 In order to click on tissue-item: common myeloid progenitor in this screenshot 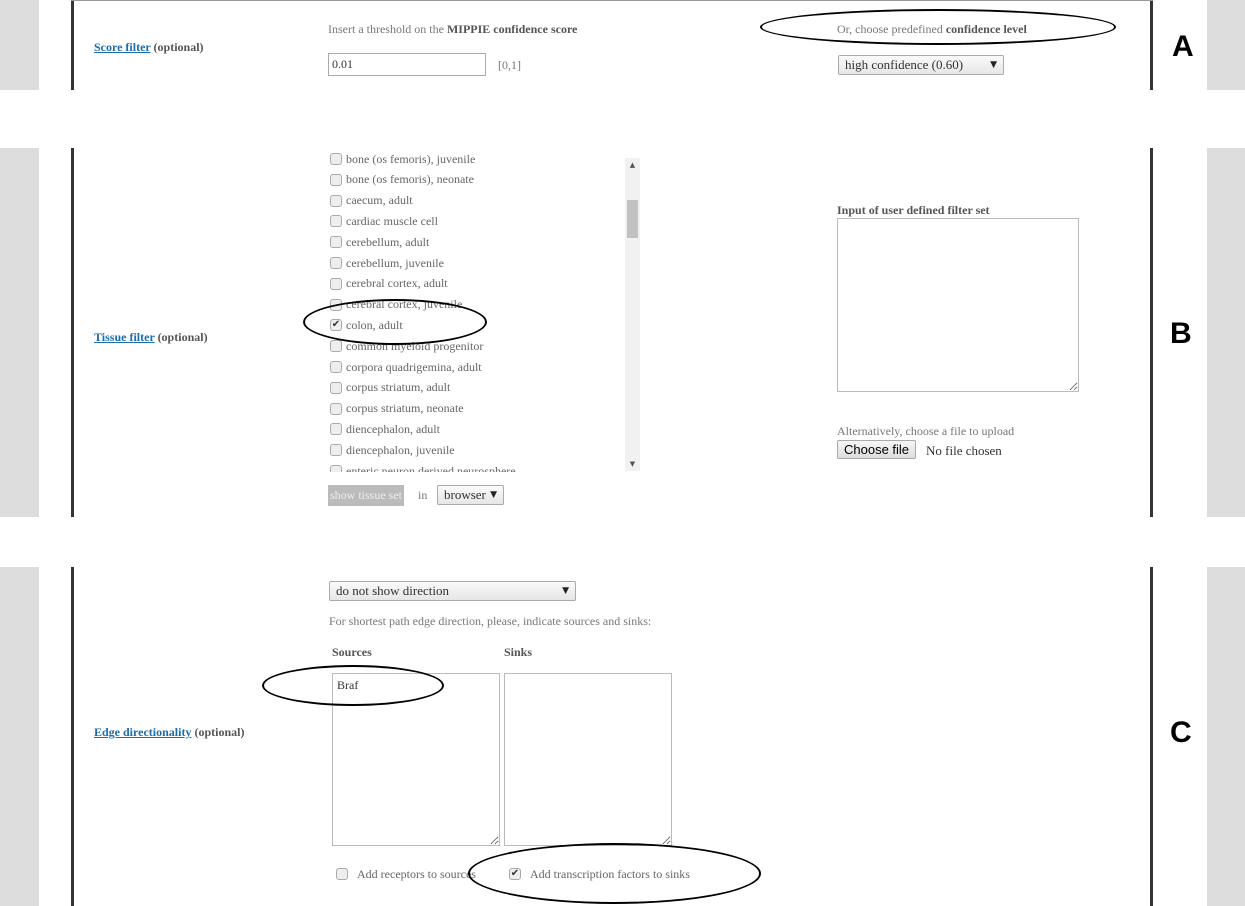, I will do `click(406, 346)`.